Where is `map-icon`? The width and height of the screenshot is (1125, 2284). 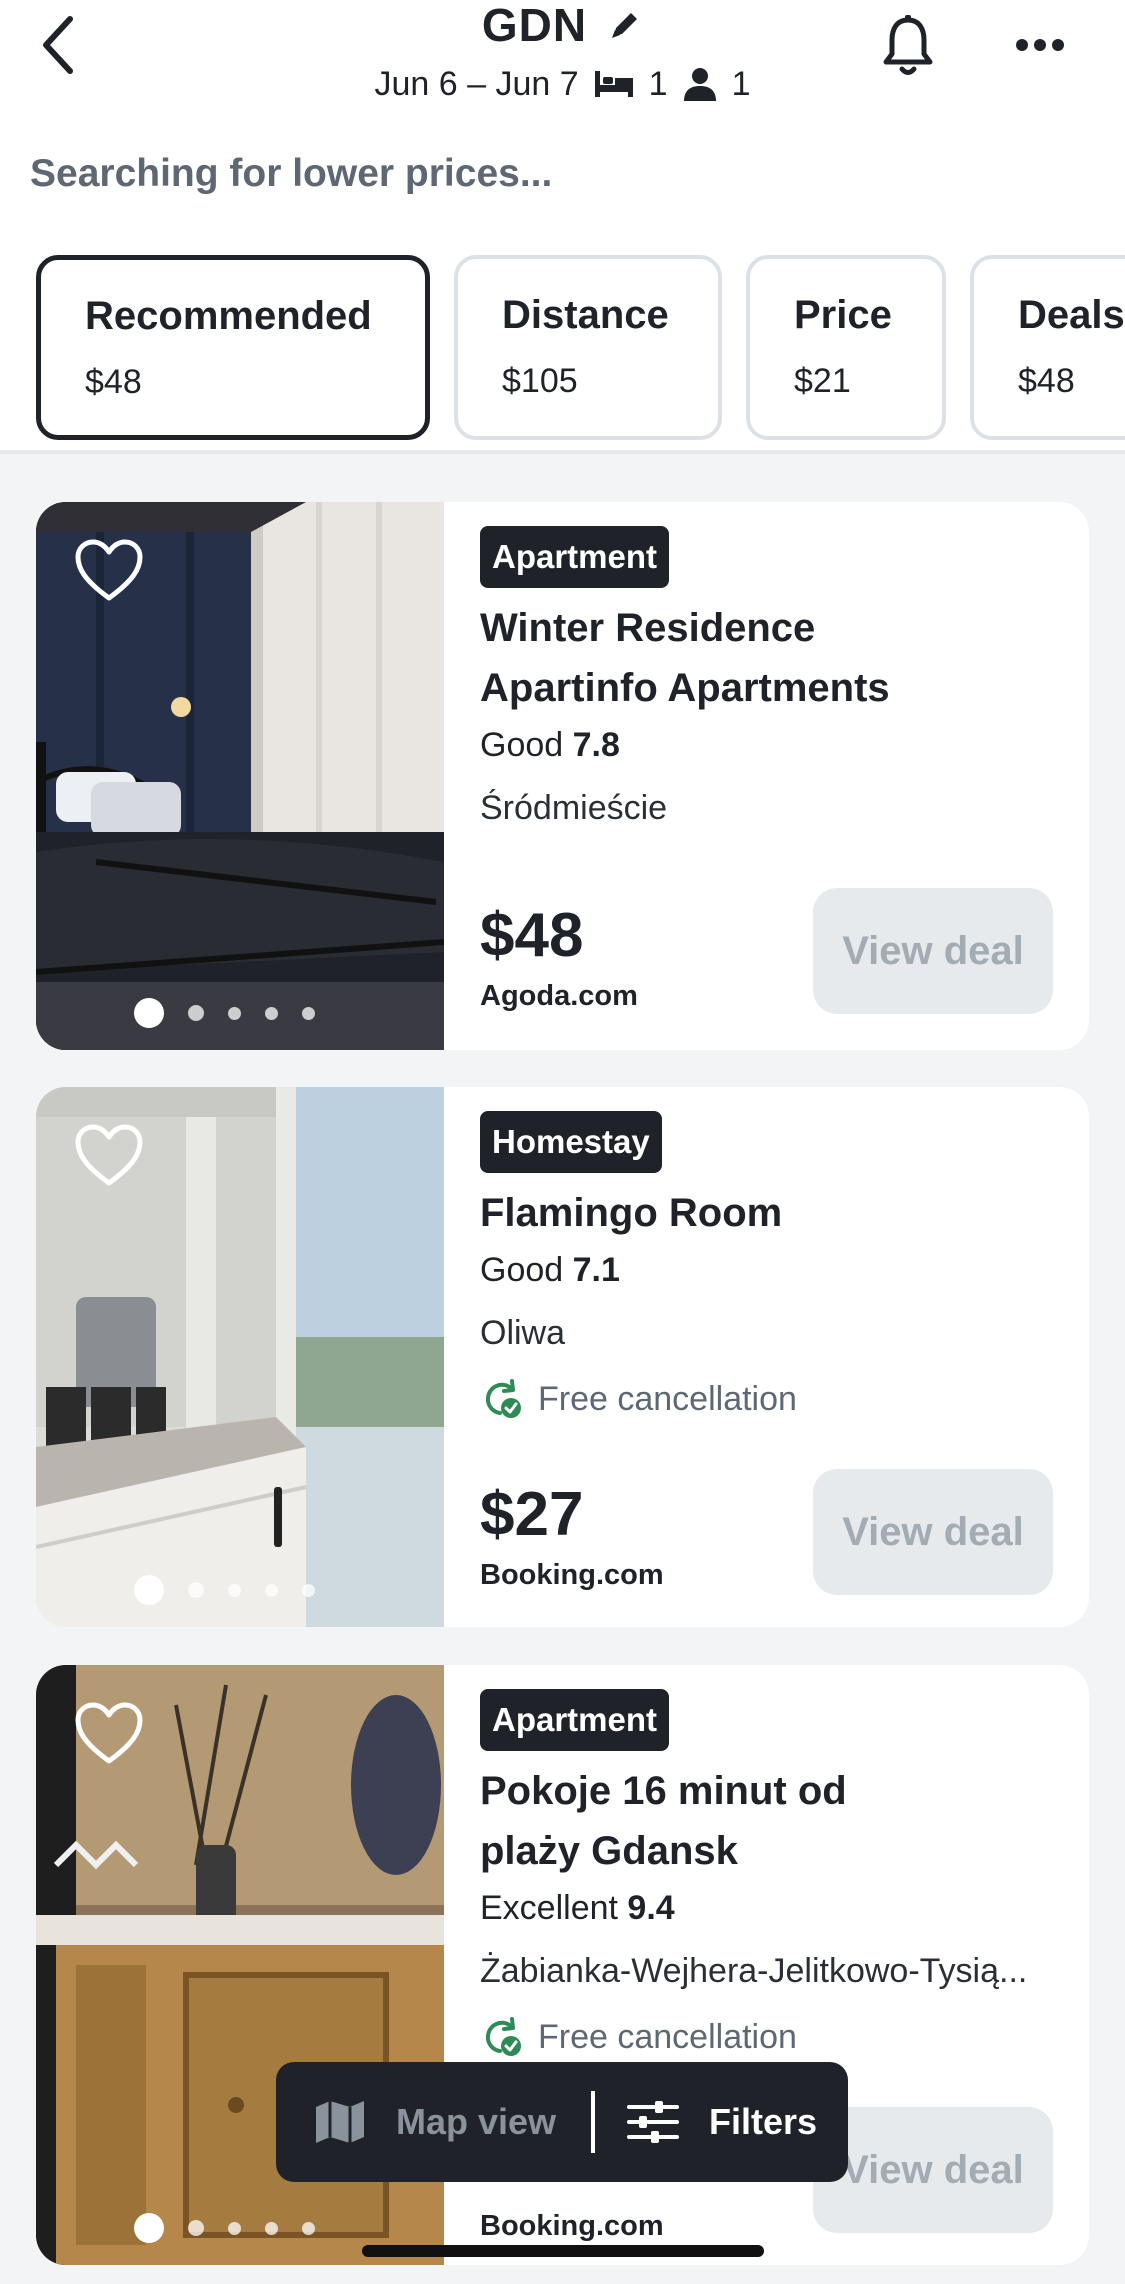 map-icon is located at coordinates (340, 2122).